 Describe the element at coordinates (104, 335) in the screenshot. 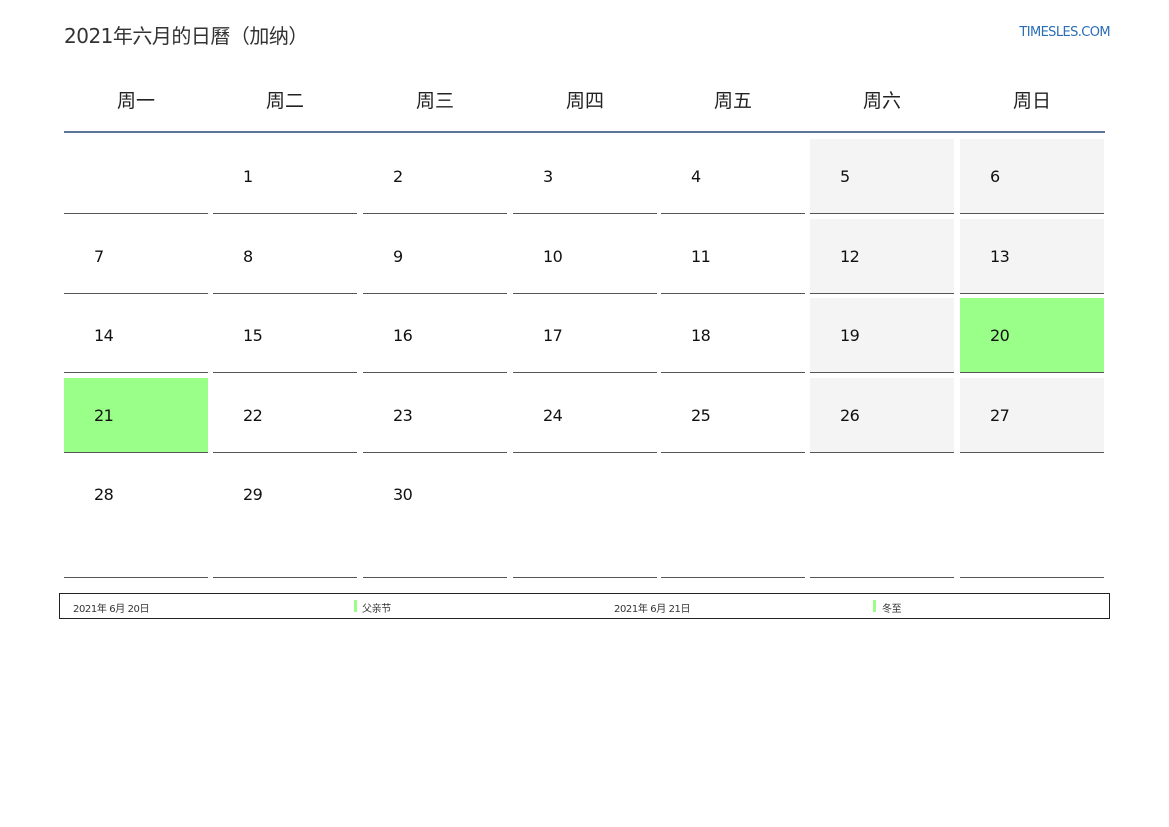

I see `day-number: 14` at that location.